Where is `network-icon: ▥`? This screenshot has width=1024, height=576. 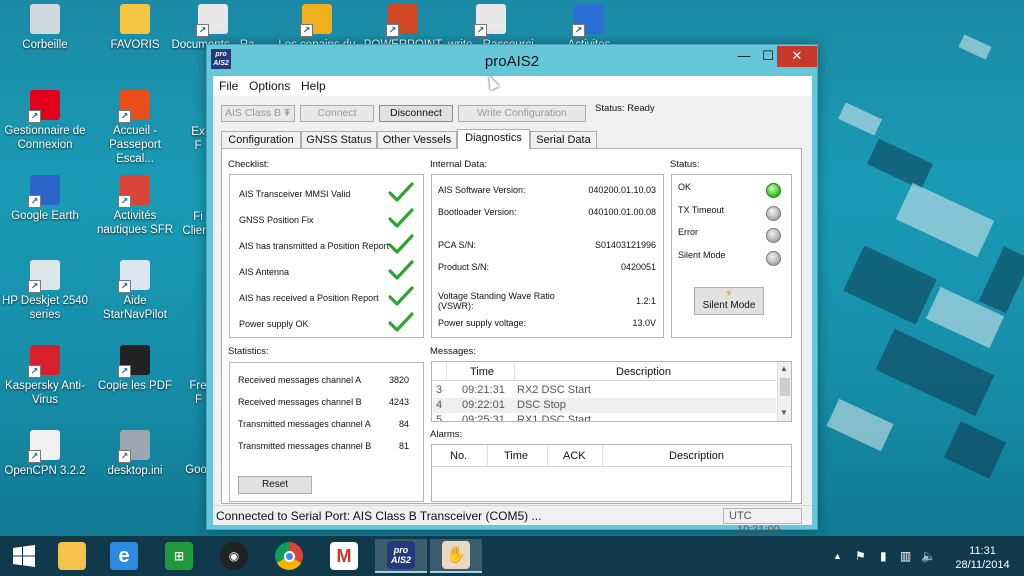 network-icon: ▥ is located at coordinates (905, 556).